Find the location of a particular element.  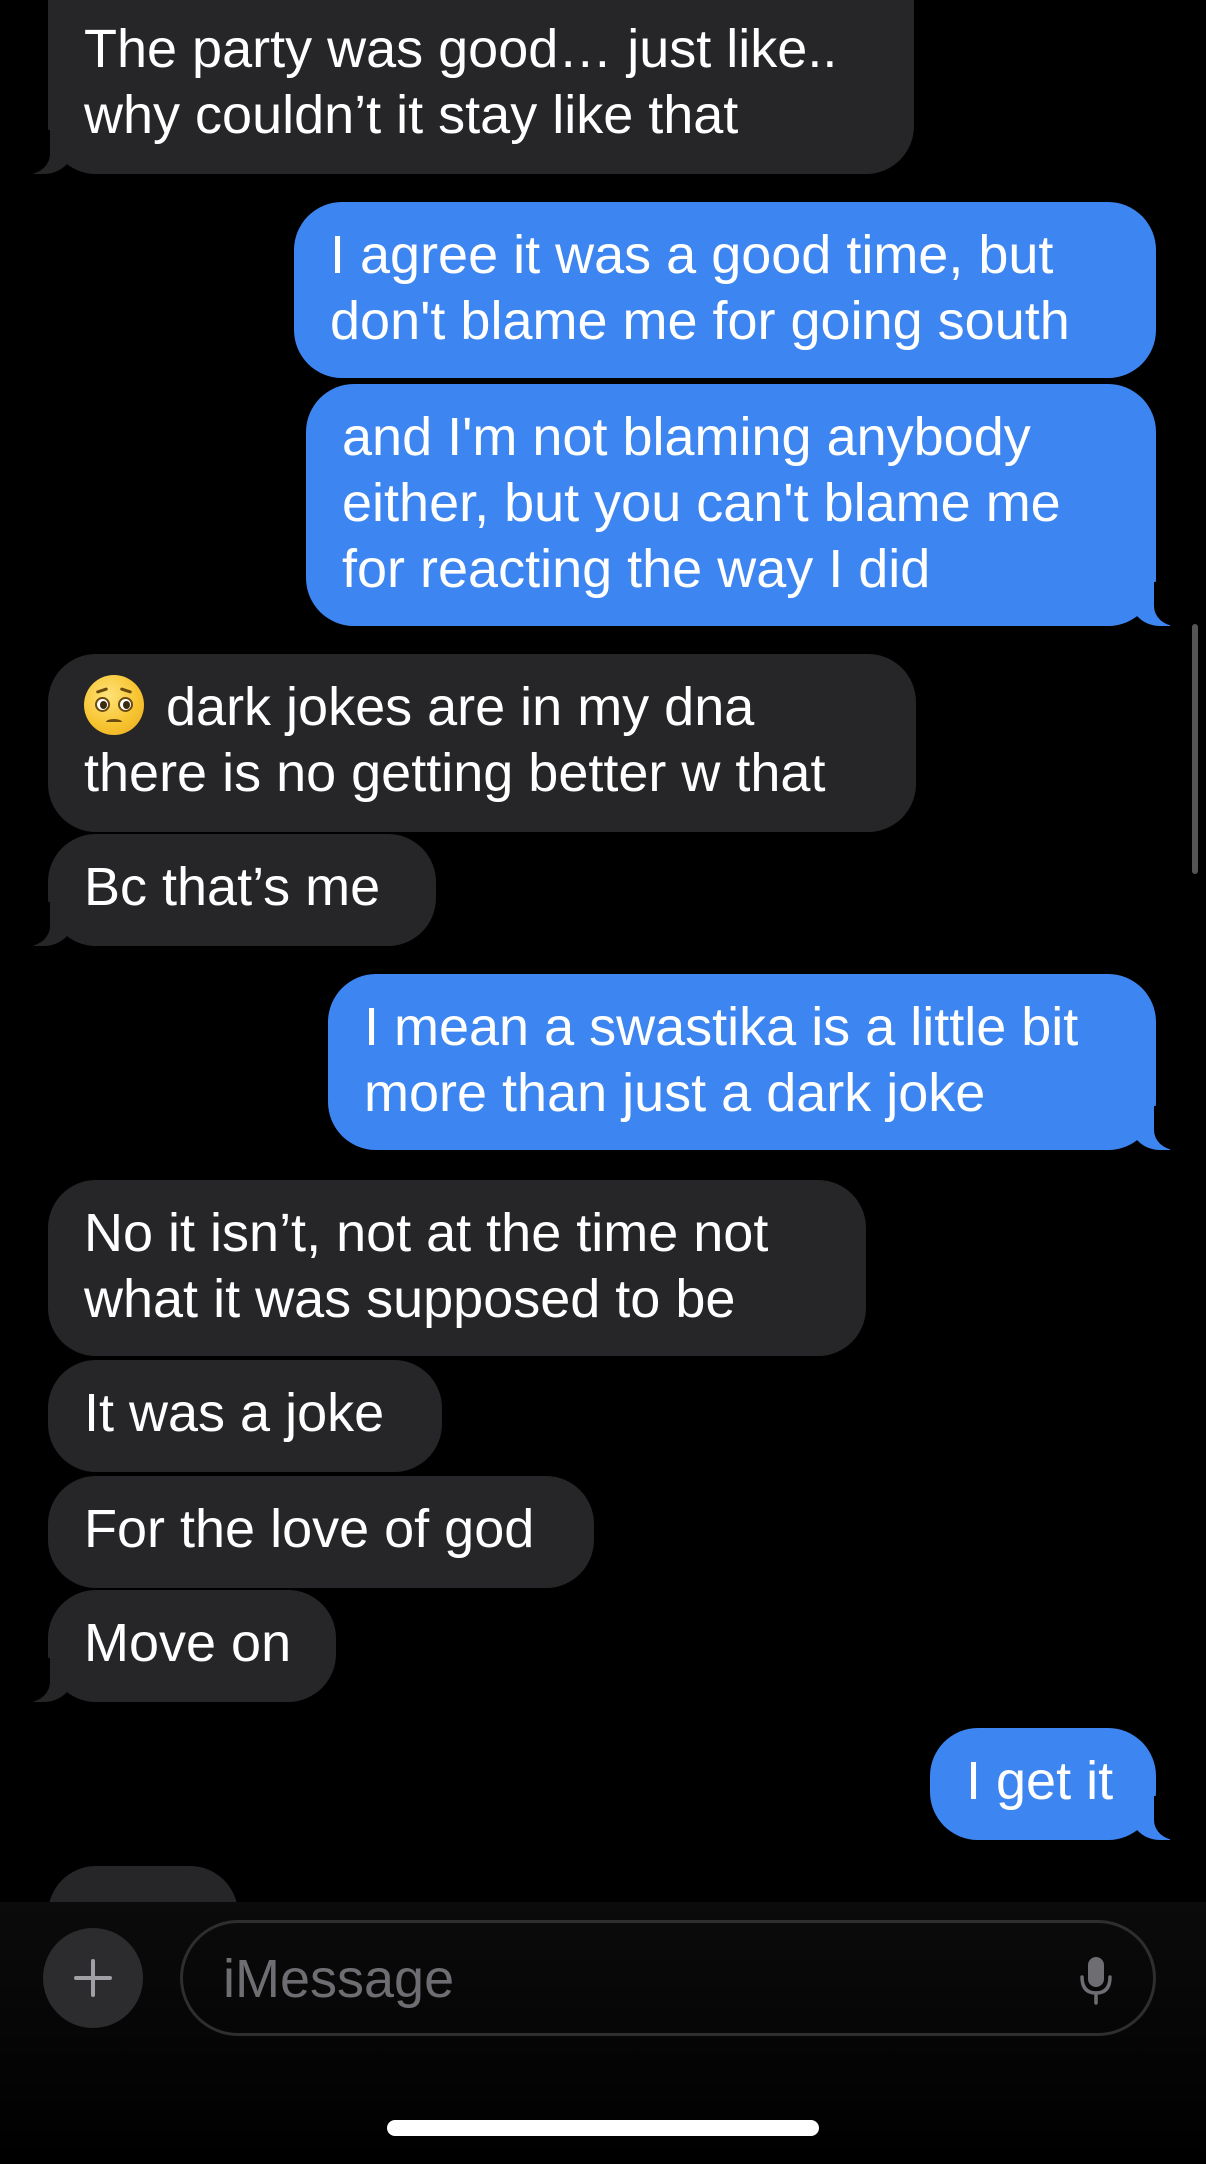

scrollbar is located at coordinates (1195, 749).